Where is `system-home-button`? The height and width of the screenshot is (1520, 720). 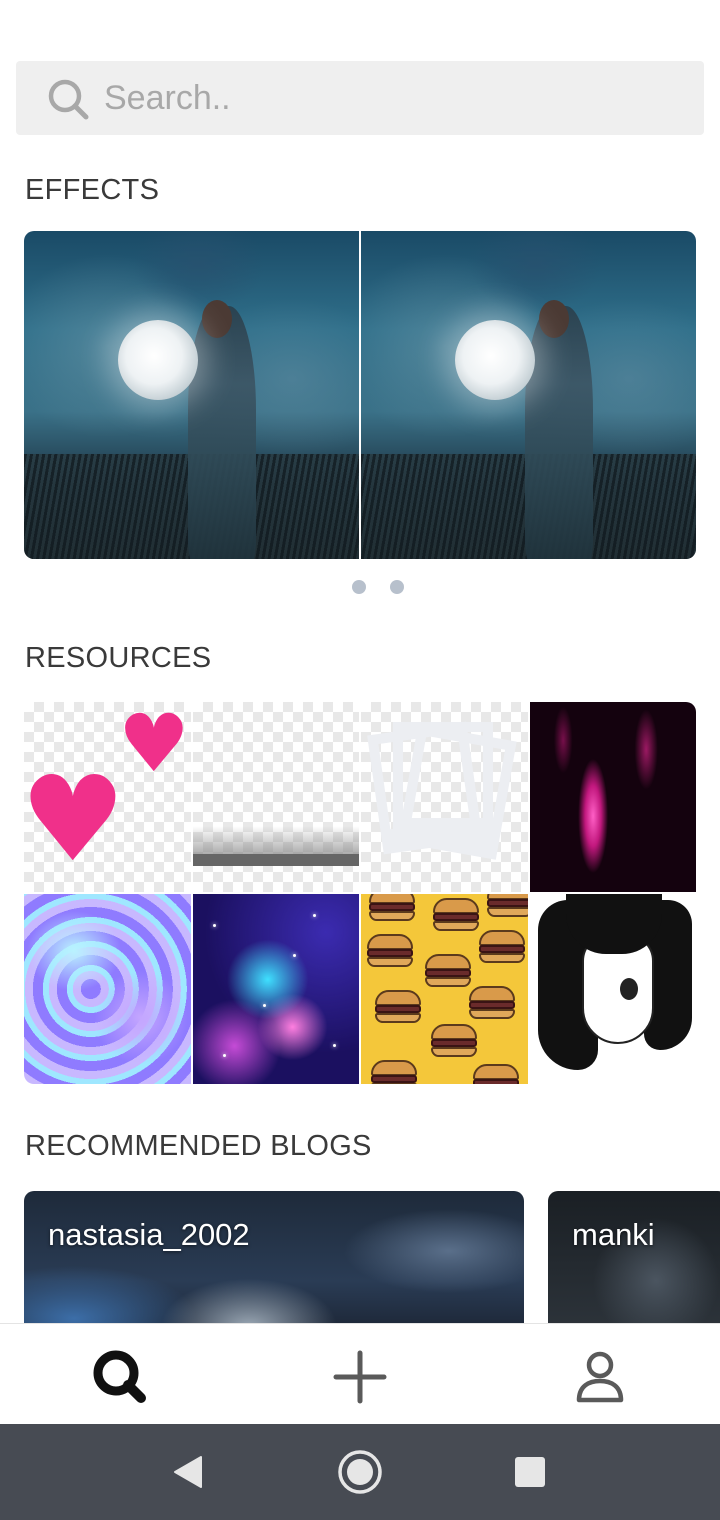 system-home-button is located at coordinates (360, 1472).